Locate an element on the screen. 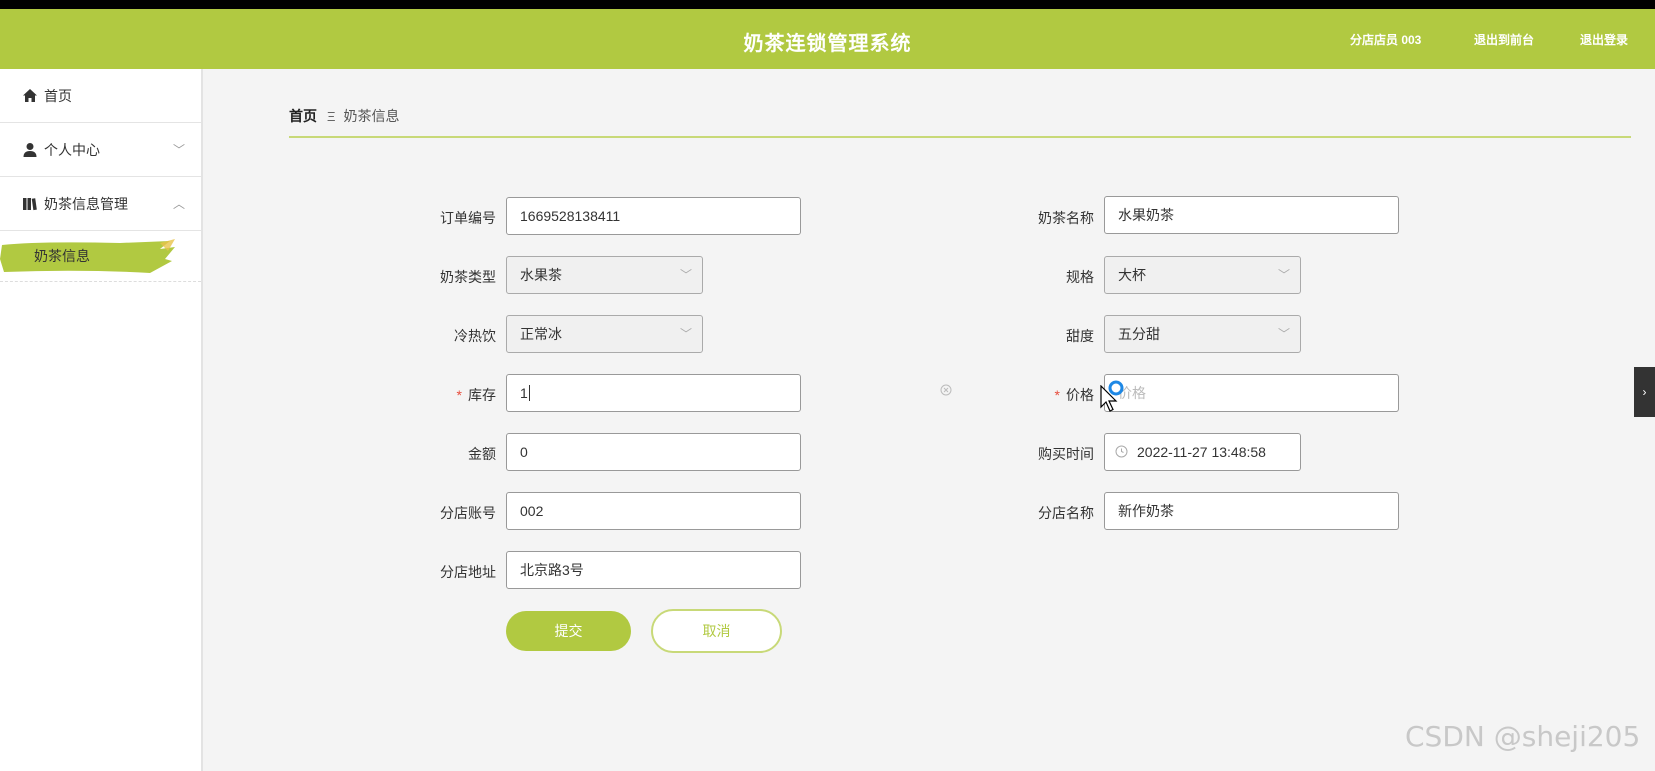 This screenshot has width=1655, height=771. branch-name-input: 新作奶茶 is located at coordinates (1251, 511).